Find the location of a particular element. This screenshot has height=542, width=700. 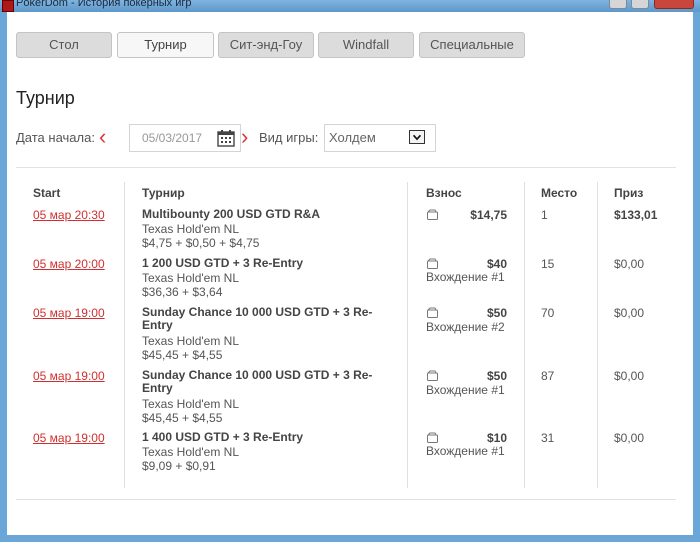

place-value: 15 is located at coordinates (548, 264).